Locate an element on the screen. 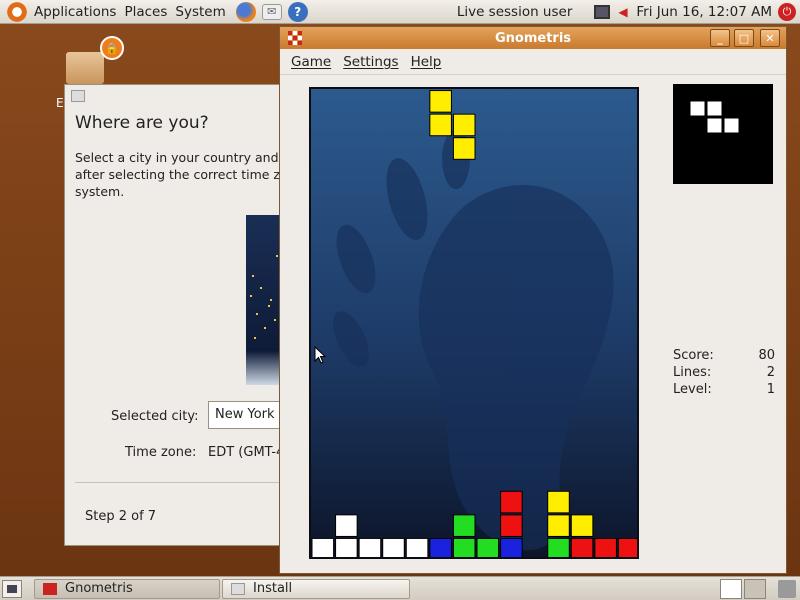 Image resolution: width=800 pixels, height=600 pixels. mail-icon: ✉ is located at coordinates (271, 11).